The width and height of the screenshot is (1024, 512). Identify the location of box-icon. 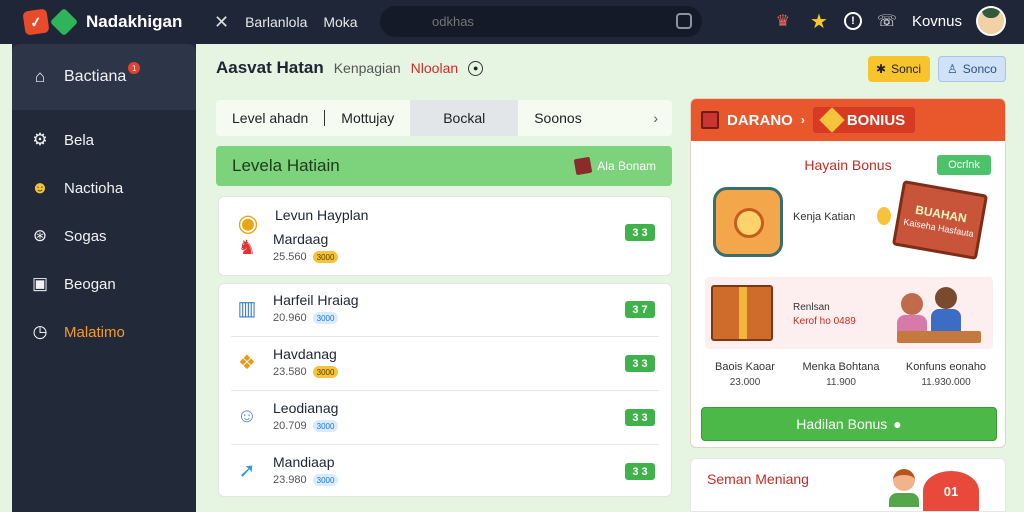
(710, 120).